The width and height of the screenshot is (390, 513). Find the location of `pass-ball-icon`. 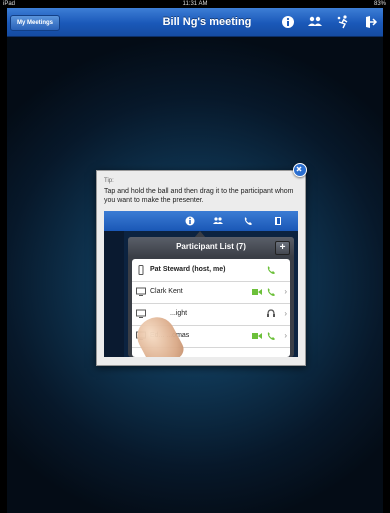

pass-ball-icon is located at coordinates (343, 22).